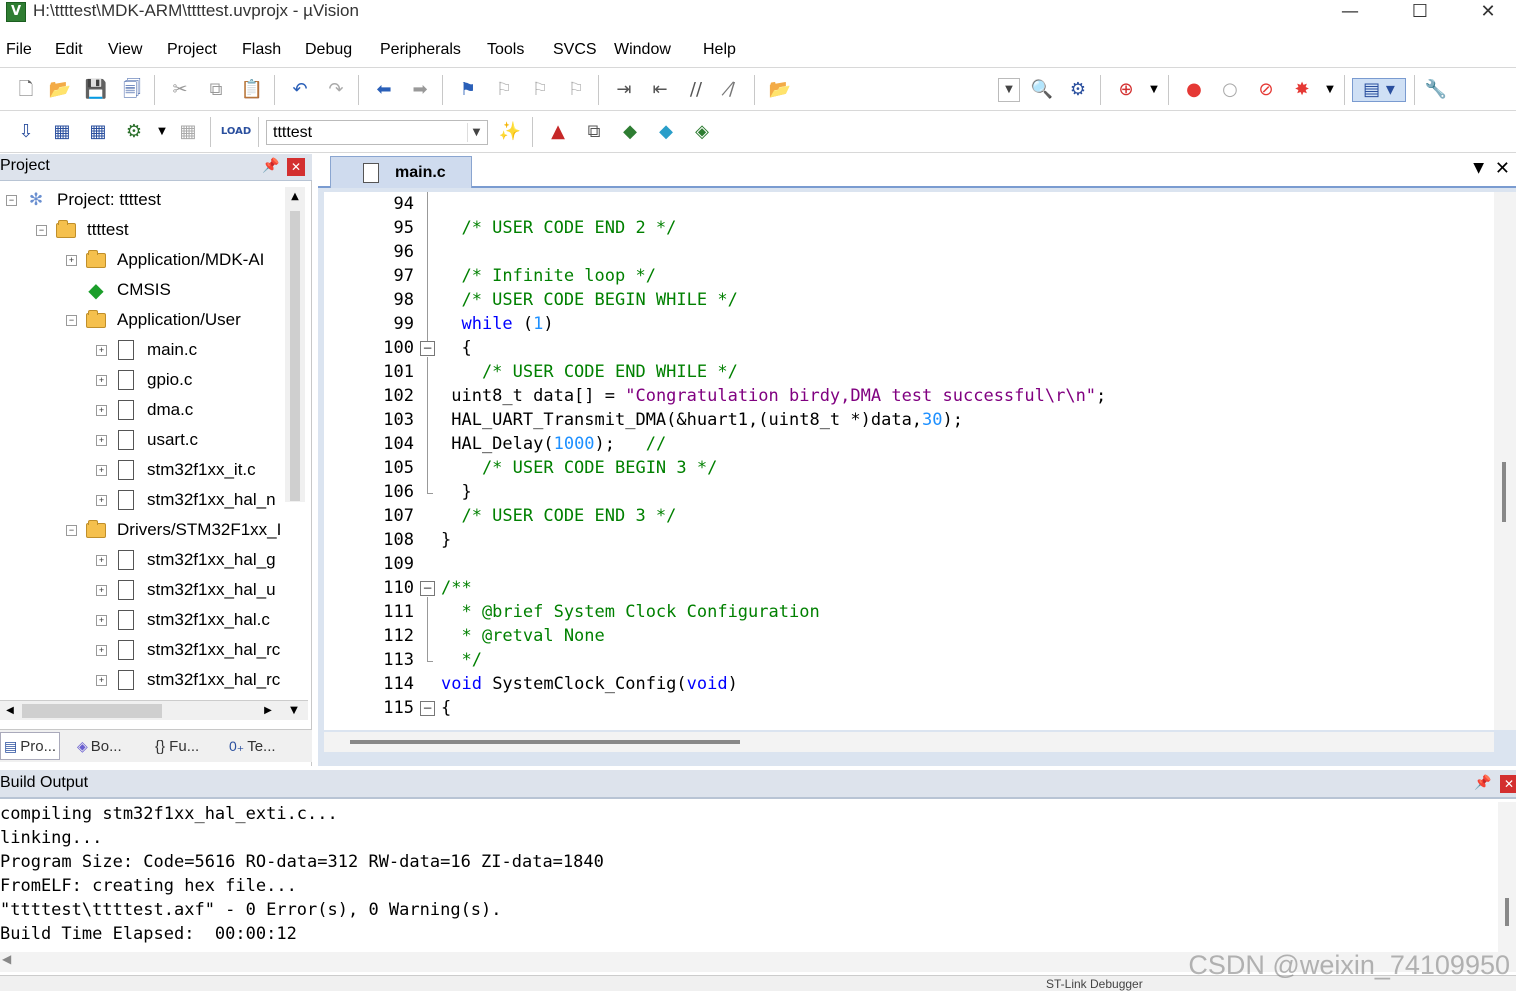 The height and width of the screenshot is (991, 1516). Describe the element at coordinates (62, 132) in the screenshot. I see `build-icon: ▦` at that location.